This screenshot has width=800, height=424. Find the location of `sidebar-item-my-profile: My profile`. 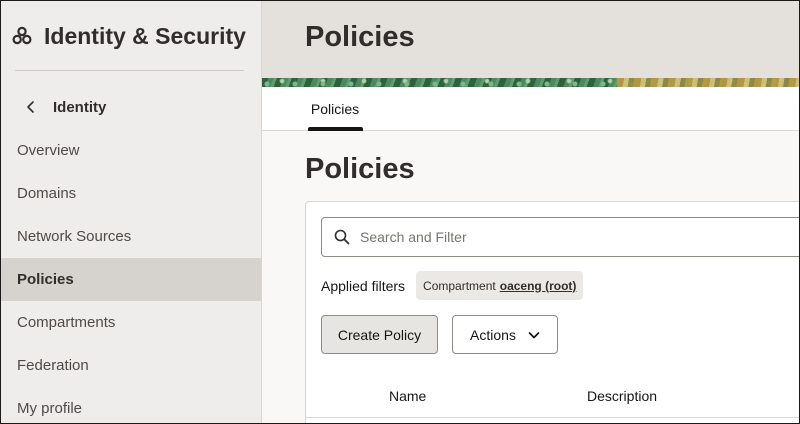

sidebar-item-my-profile: My profile is located at coordinates (131, 405).